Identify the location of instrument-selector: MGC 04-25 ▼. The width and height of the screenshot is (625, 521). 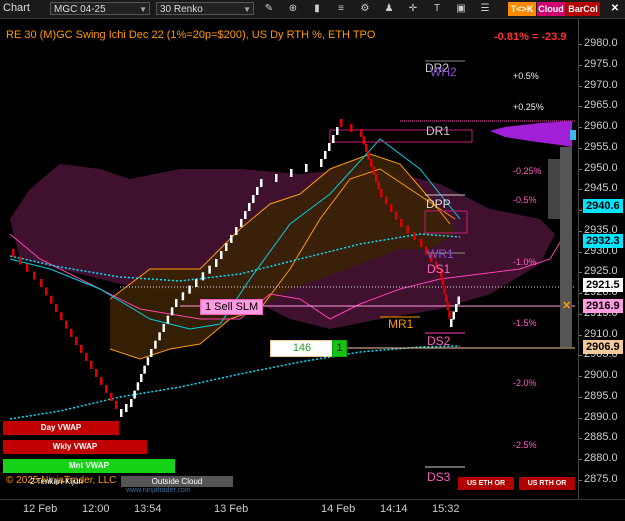
(100, 8).